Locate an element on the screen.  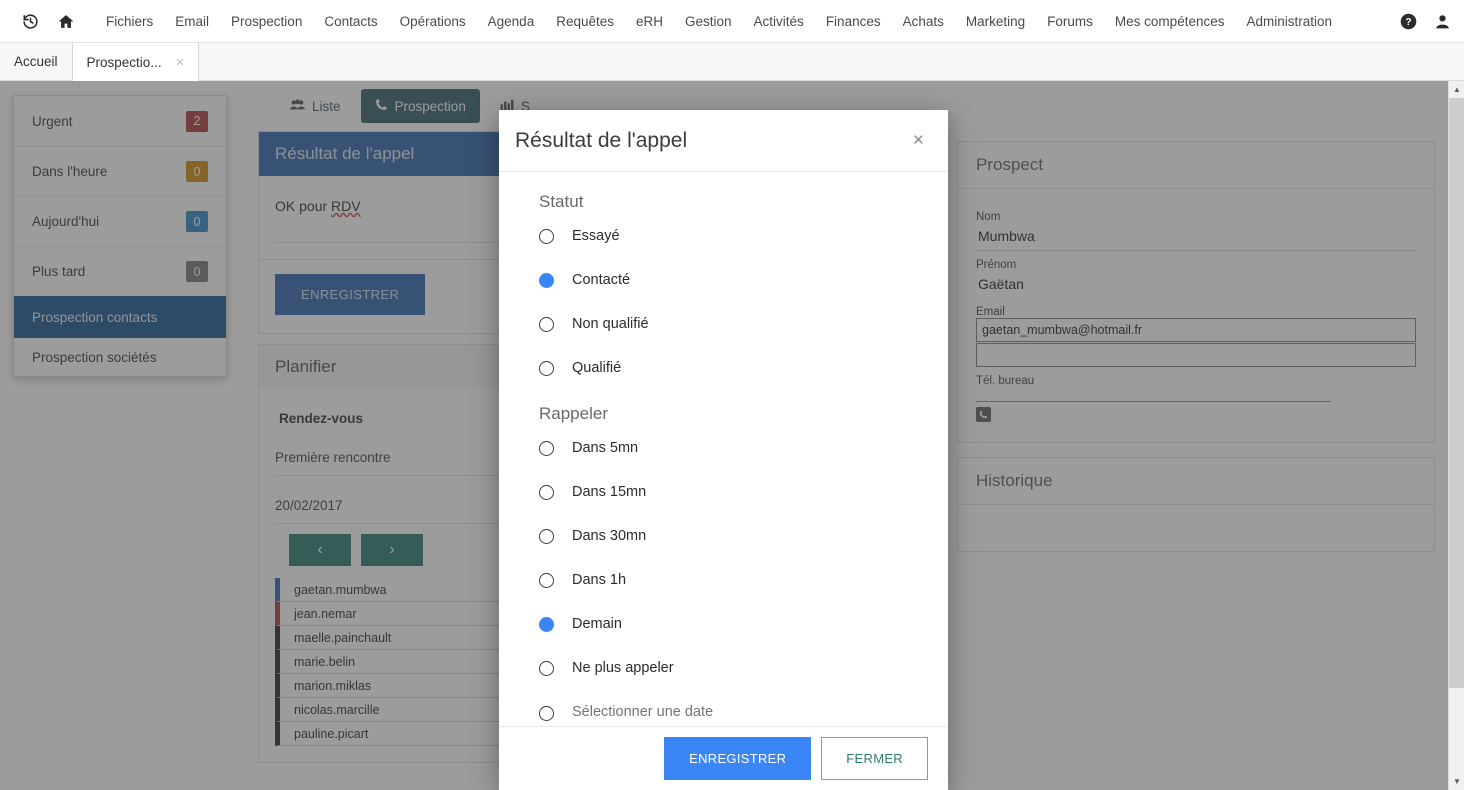
tab-accueil-label: Accueil is located at coordinates (36, 61).